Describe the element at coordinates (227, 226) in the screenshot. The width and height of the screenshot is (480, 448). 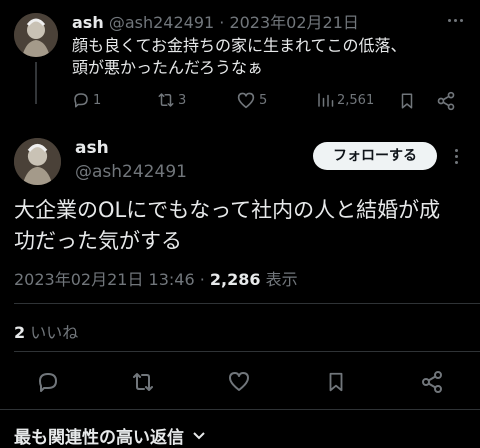
I see `main-tweet-text: 大企業のOLにでもなって社内の人と結婚が成 功だった気がする` at that location.